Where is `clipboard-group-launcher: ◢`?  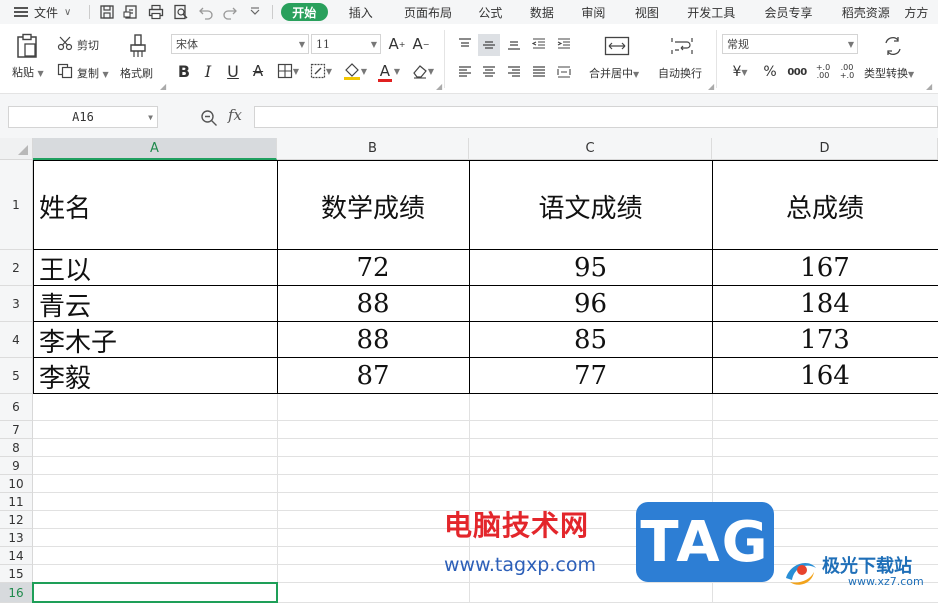
clipboard-group-launcher: ◢ is located at coordinates (163, 86).